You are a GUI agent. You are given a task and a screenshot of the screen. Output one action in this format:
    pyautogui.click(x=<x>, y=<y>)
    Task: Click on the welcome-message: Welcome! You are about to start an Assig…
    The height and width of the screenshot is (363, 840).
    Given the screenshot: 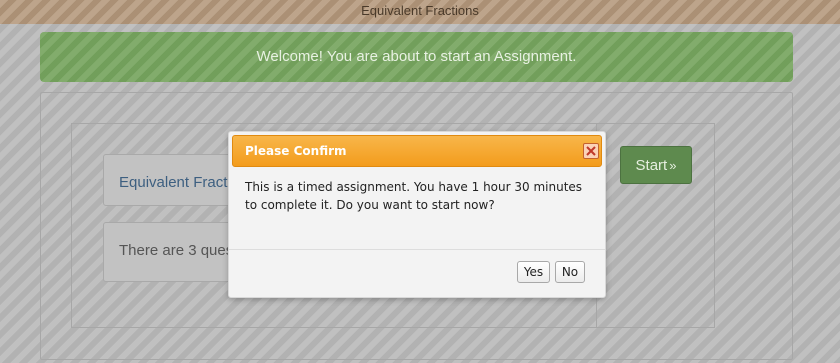 What is the action you would take?
    pyautogui.click(x=416, y=56)
    